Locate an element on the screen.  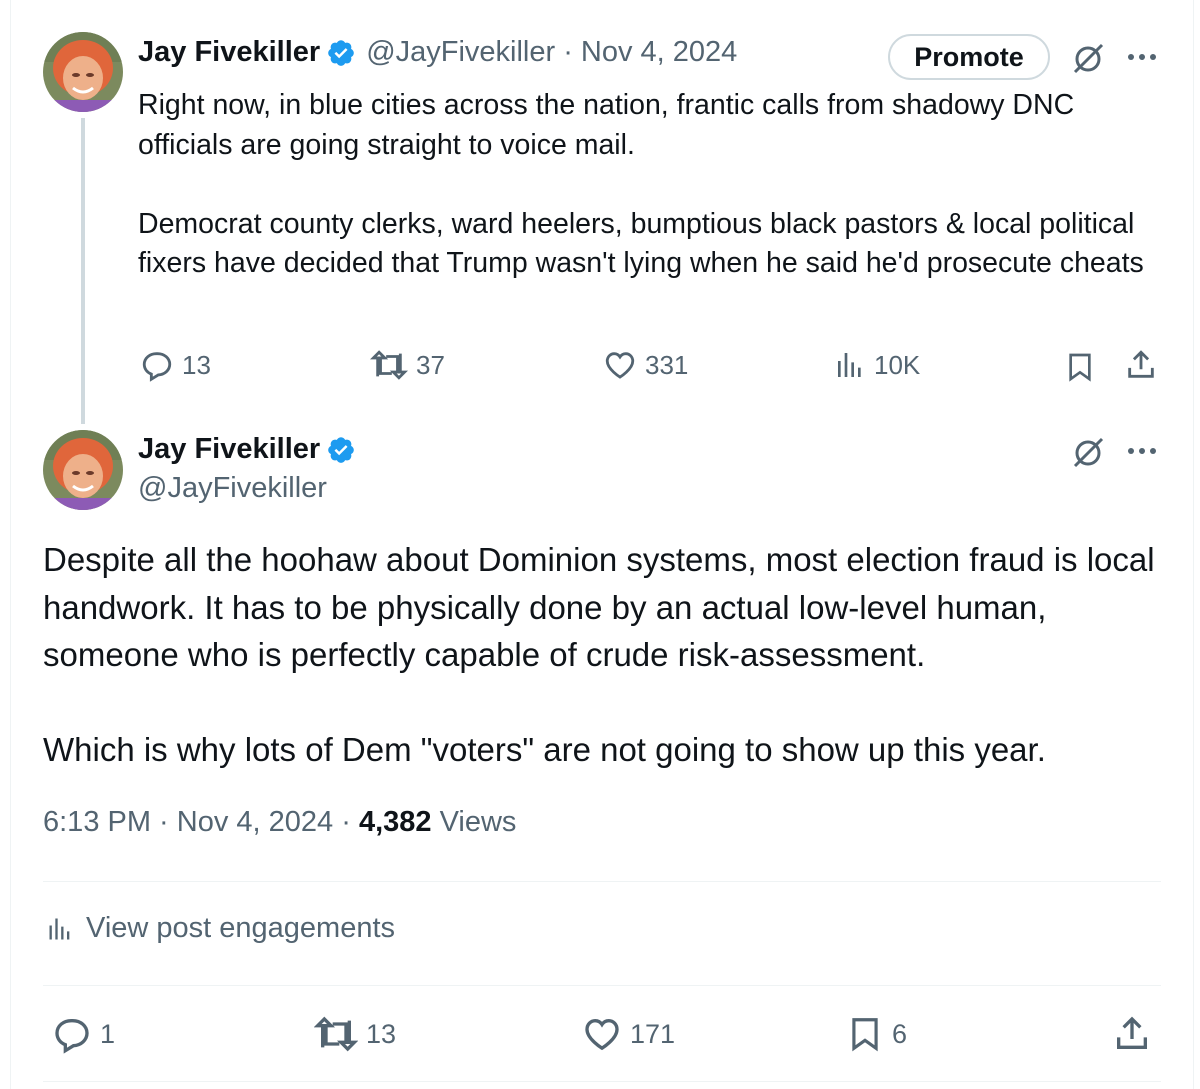
like-count: 171 is located at coordinates (653, 1033).